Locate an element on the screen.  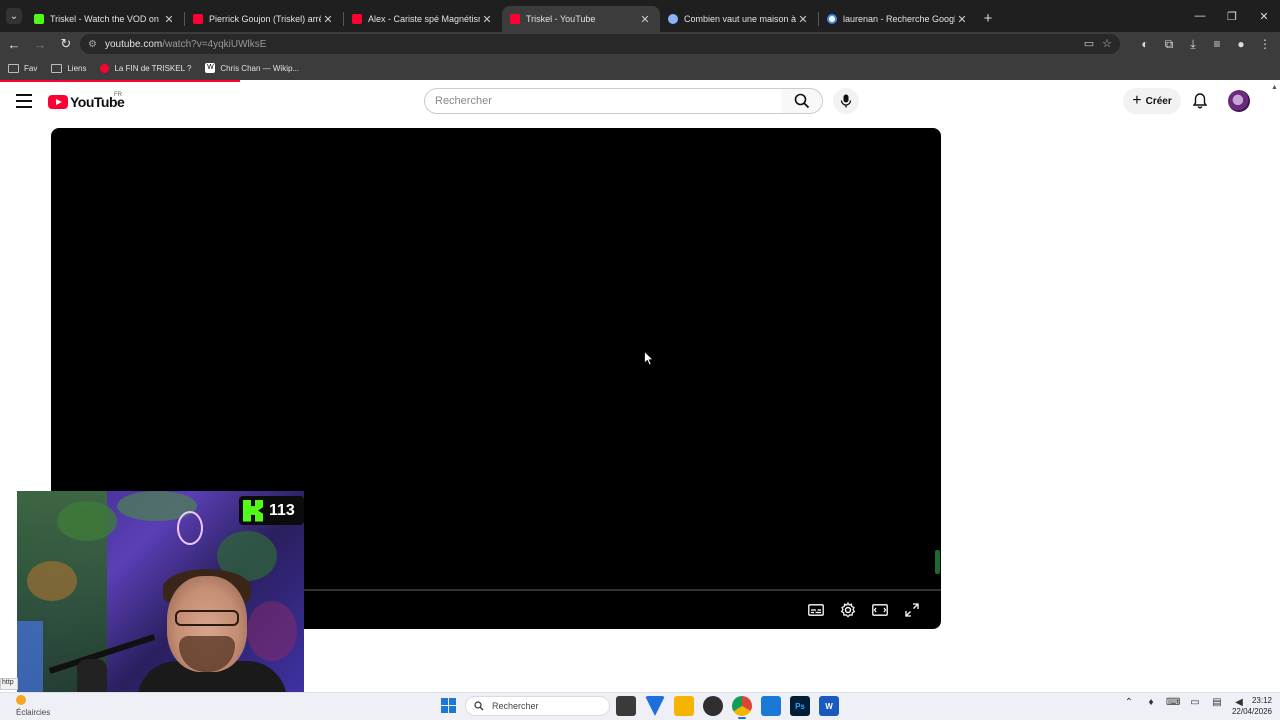
folder-icon is located at coordinates (57, 68).